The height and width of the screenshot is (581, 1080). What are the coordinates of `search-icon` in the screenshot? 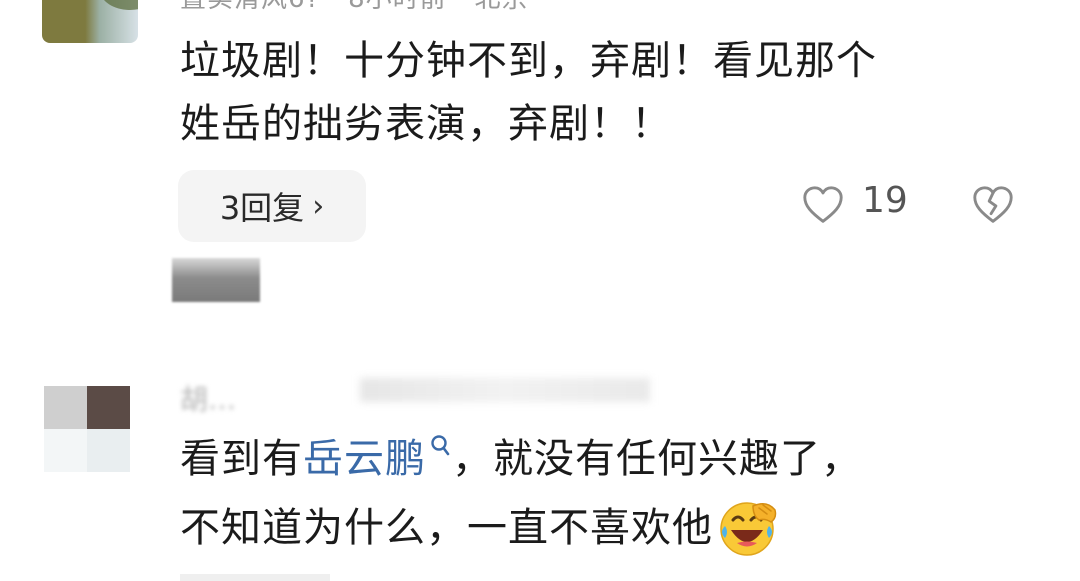 It's located at (440, 445).